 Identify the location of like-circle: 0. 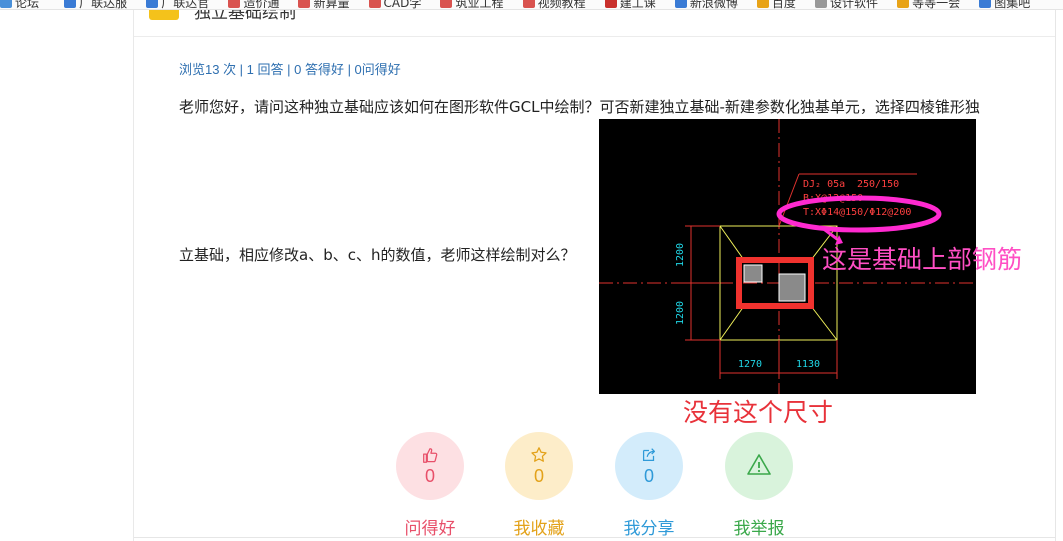
(430, 466).